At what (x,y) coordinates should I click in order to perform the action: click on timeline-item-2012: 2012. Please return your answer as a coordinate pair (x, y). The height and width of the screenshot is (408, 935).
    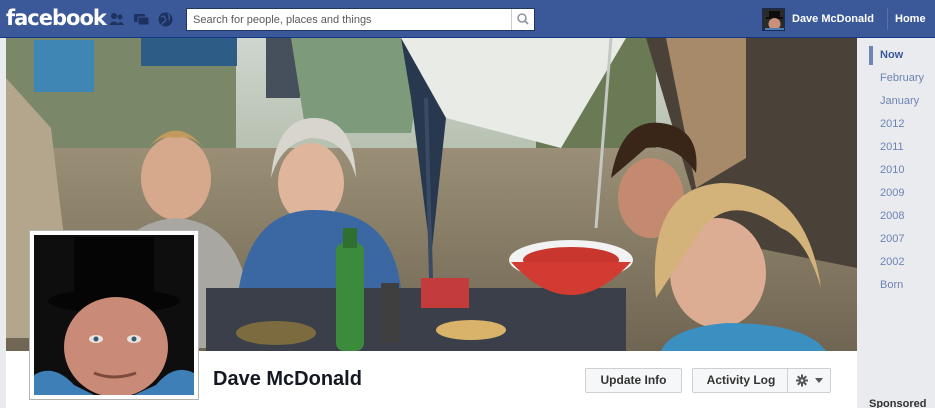
    Looking at the image, I should click on (902, 124).